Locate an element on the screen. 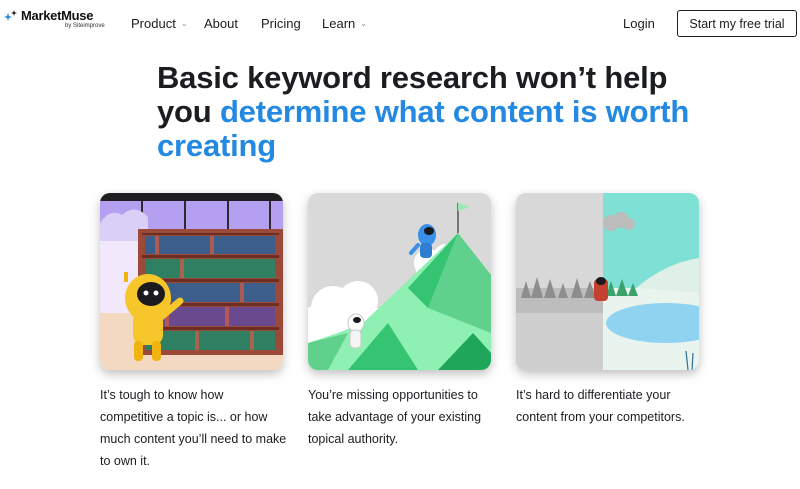 This screenshot has height=489, width=800. illustration-card-mountain is located at coordinates (399, 281).